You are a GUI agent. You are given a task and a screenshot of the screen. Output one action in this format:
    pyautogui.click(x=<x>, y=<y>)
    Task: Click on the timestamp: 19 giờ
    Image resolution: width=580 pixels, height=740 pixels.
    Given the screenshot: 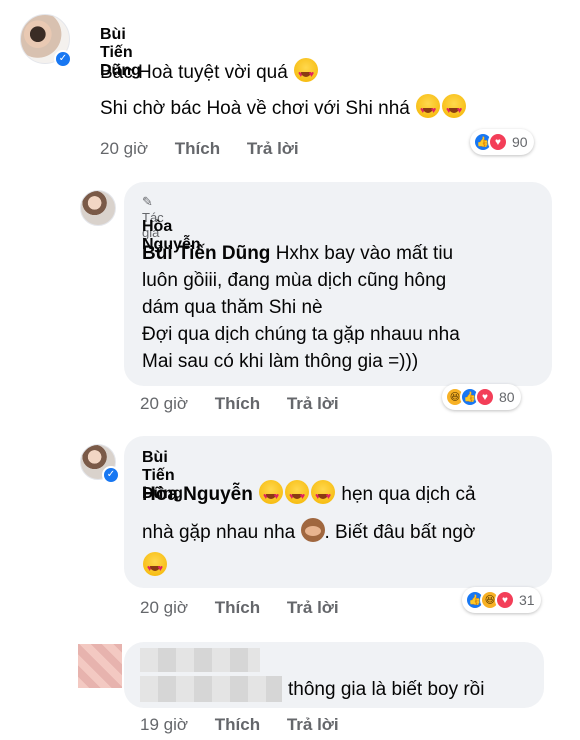 What is the action you would take?
    pyautogui.click(x=164, y=724)
    